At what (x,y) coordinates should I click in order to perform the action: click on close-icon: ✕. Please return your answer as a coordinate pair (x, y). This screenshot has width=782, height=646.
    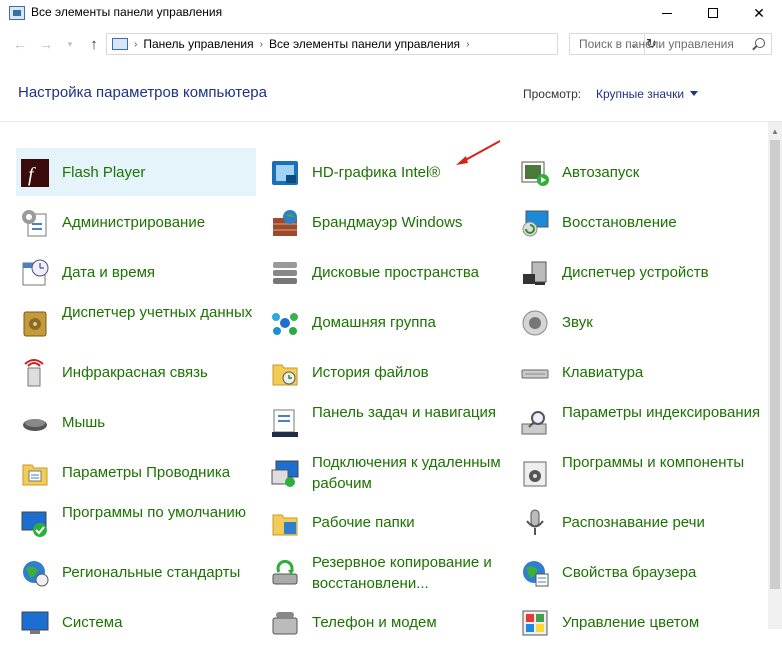
    Looking at the image, I should click on (759, 12).